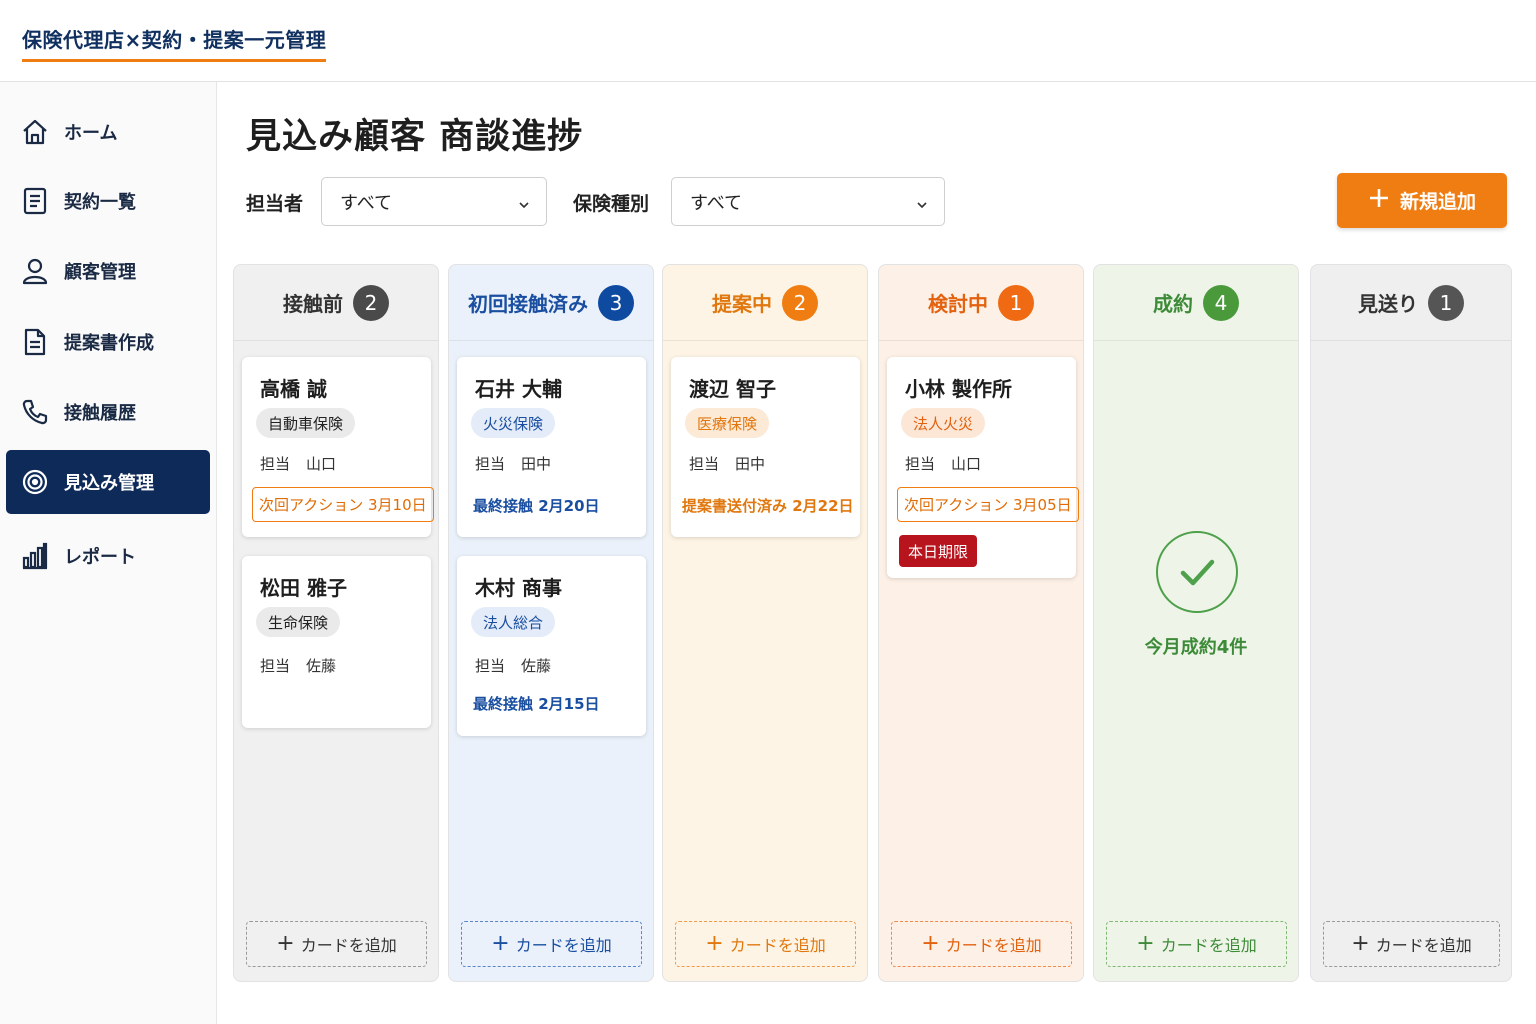 The height and width of the screenshot is (1024, 1536). I want to click on prospect-card: 木村 商事 法人総合 担当 佐藤 最終接触 2月15日, so click(551, 646).